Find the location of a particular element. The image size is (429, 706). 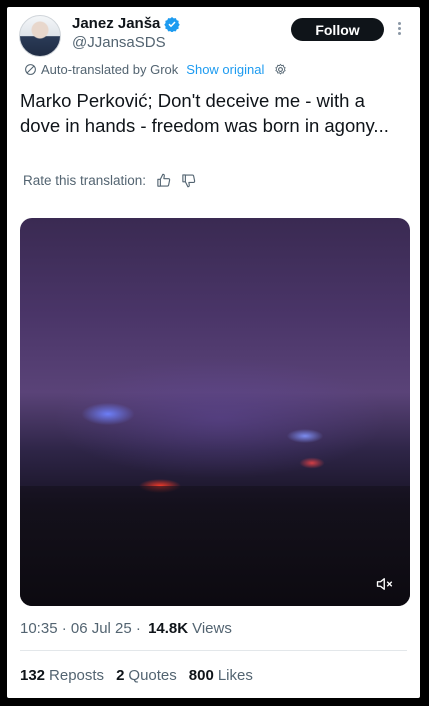

quotes-count: 2 is located at coordinates (120, 675).